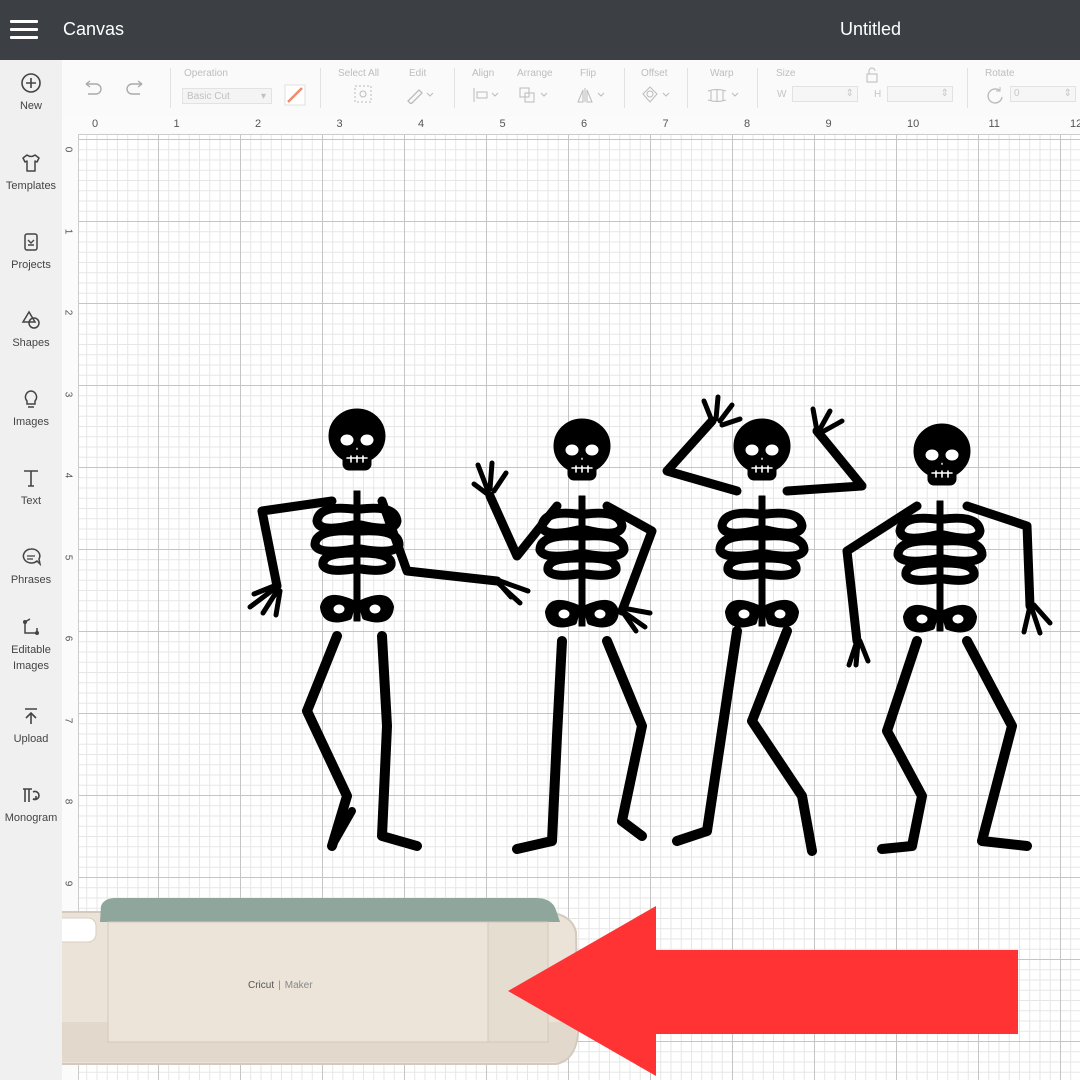 This screenshot has width=1080, height=1080. What do you see at coordinates (95, 124) in the screenshot?
I see `ruler-top-number: 0` at bounding box center [95, 124].